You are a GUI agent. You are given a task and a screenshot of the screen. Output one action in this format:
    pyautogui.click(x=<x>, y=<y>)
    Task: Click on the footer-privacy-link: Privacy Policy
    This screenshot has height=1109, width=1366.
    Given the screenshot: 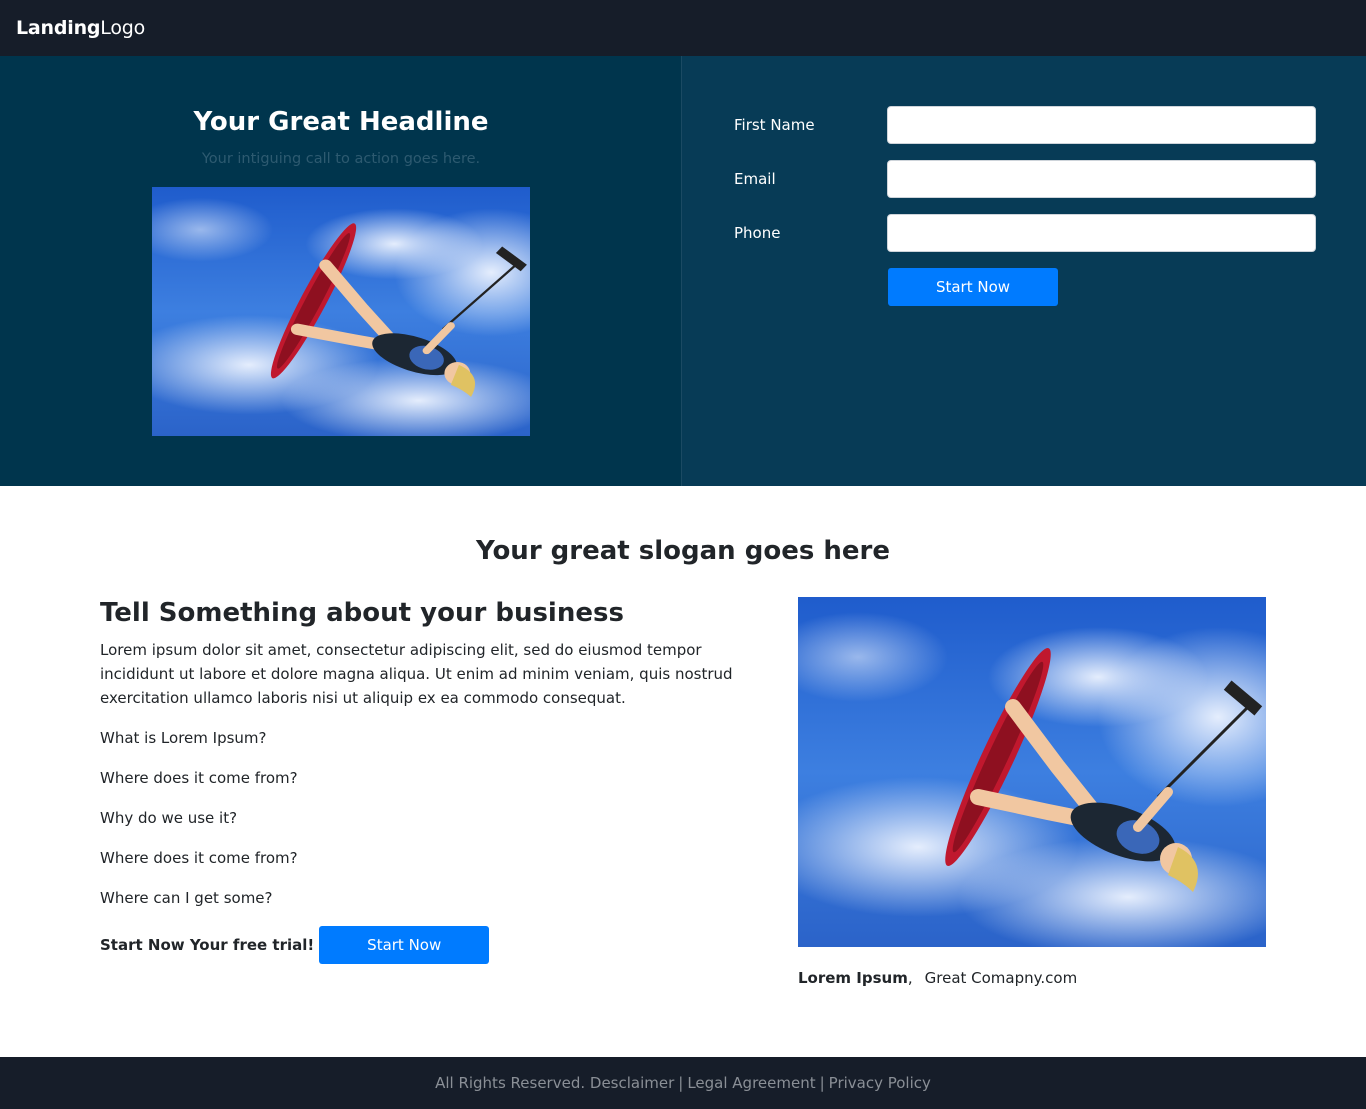 What is the action you would take?
    pyautogui.click(x=880, y=1083)
    